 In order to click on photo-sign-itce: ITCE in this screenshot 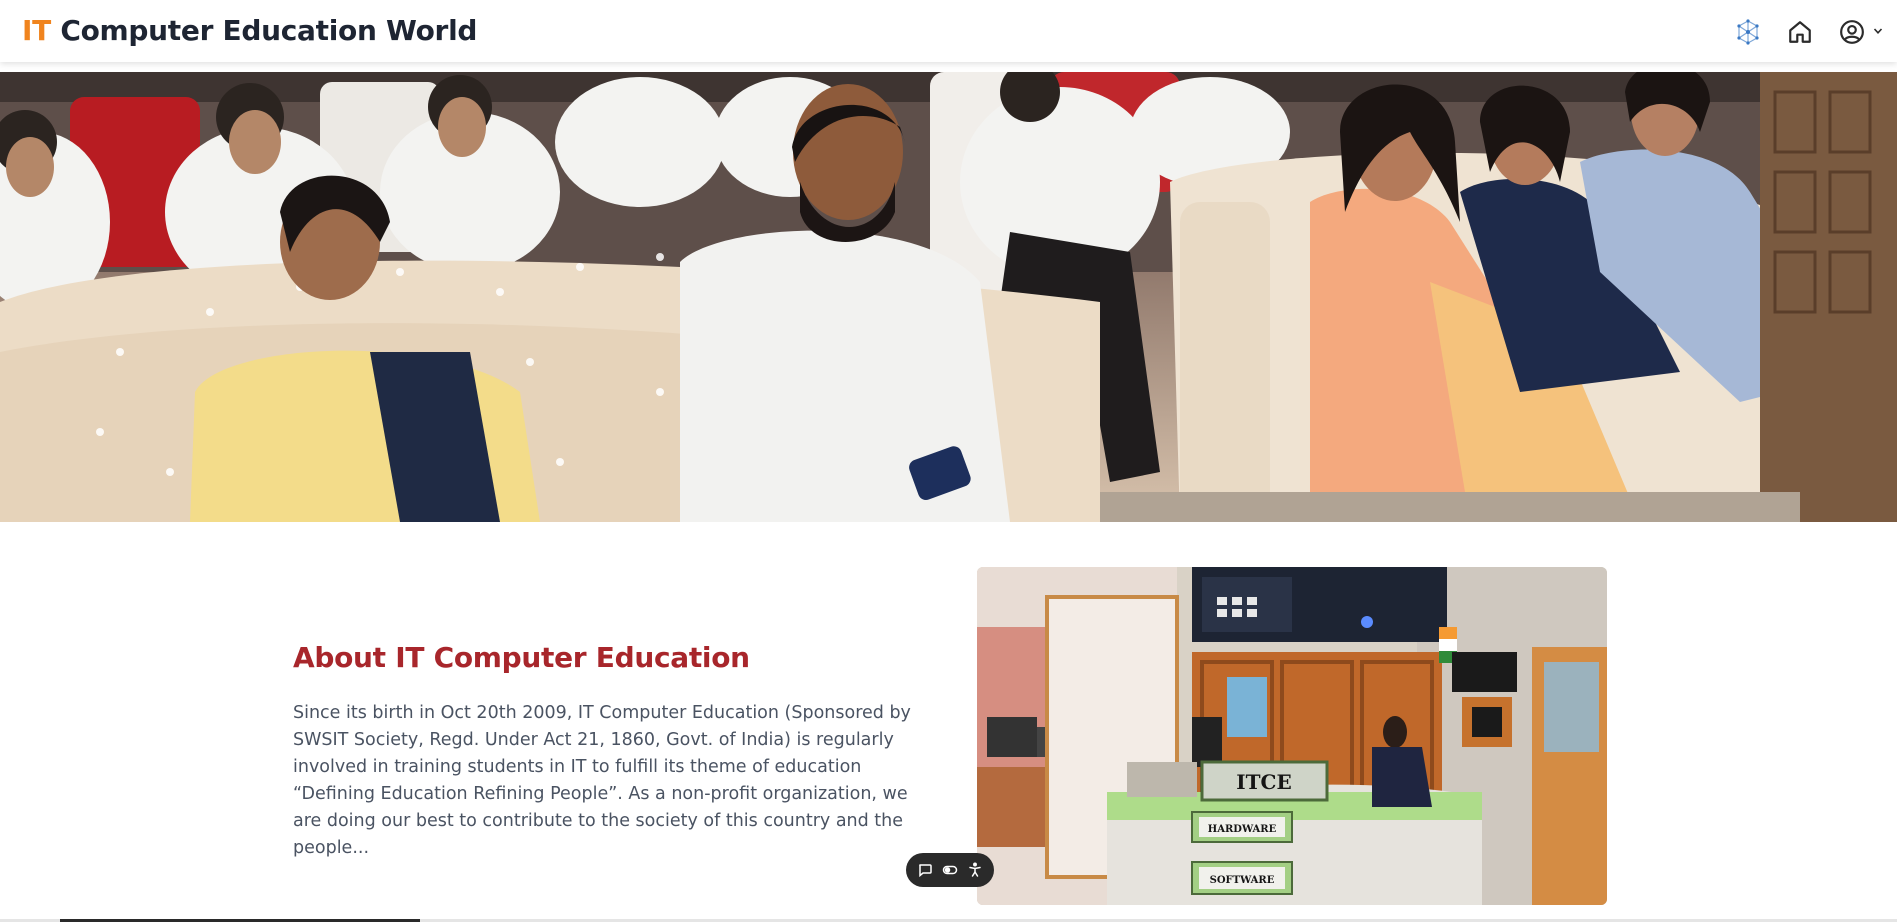, I will do `click(1263, 782)`.